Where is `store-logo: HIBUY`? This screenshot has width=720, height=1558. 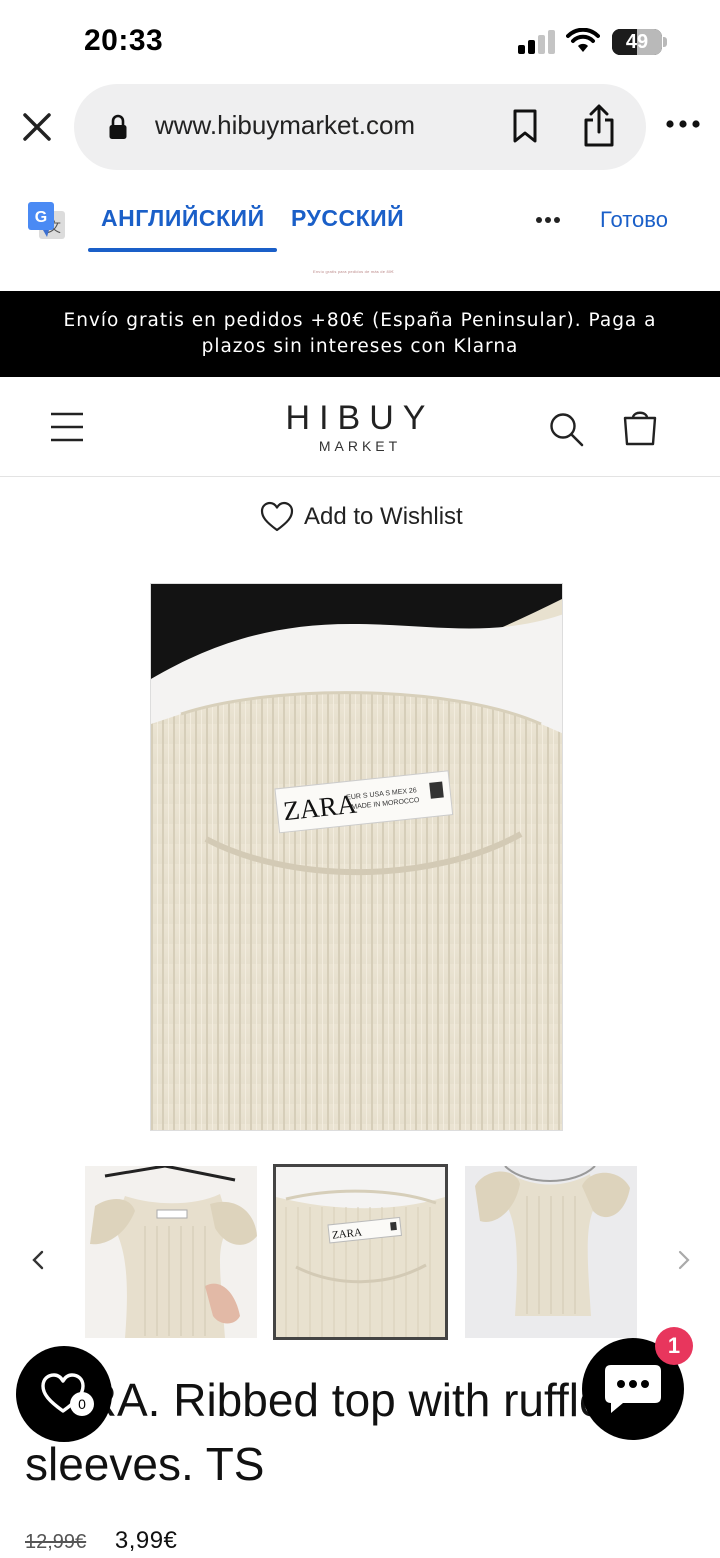 store-logo: HIBUY is located at coordinates (360, 418).